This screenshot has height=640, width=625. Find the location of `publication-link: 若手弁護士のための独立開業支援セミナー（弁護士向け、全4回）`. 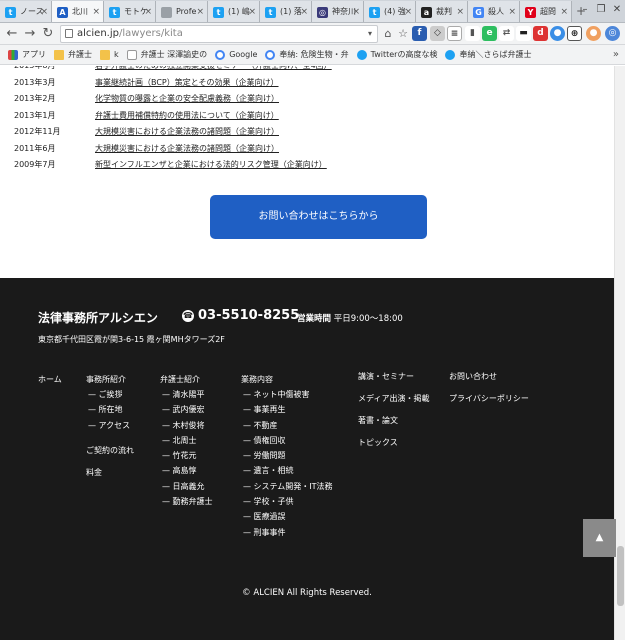

publication-link: 若手弁護士のための独立開業支援セミナー（弁護士向け、全4回） is located at coordinates (213, 70).